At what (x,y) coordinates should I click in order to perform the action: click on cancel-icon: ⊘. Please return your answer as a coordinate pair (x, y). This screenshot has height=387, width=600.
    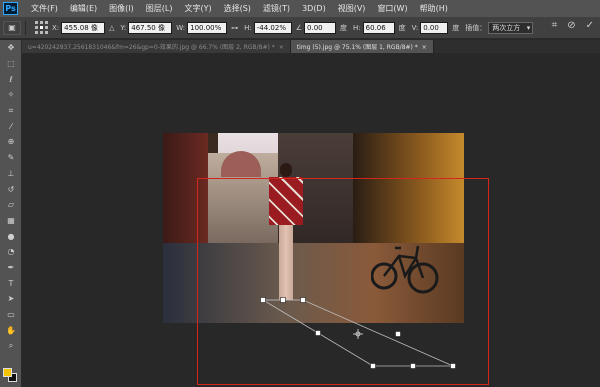
    Looking at the image, I should click on (571, 25).